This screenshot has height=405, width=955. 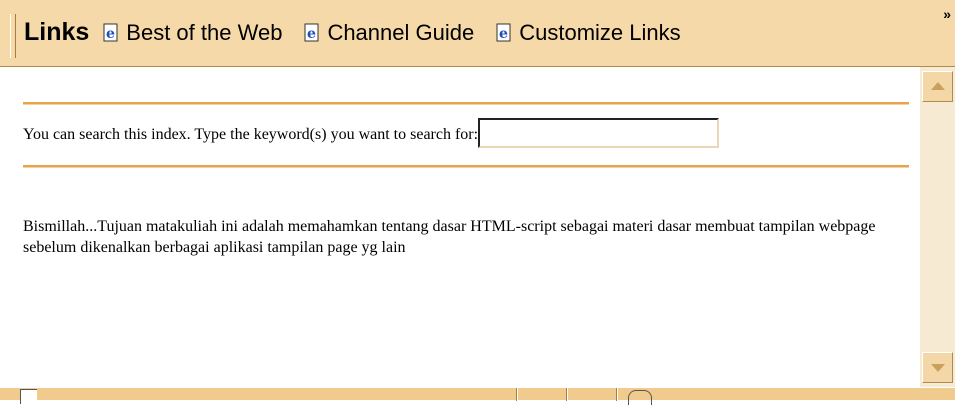 I want to click on link-label: Channel Guide, so click(x=401, y=32).